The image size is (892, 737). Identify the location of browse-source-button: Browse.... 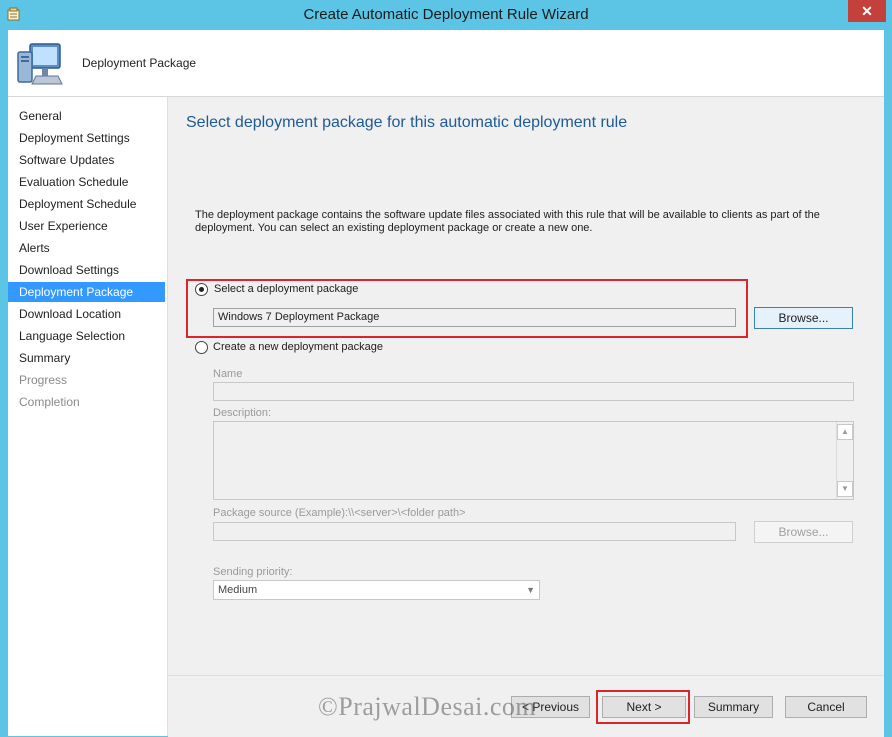
(803, 532).